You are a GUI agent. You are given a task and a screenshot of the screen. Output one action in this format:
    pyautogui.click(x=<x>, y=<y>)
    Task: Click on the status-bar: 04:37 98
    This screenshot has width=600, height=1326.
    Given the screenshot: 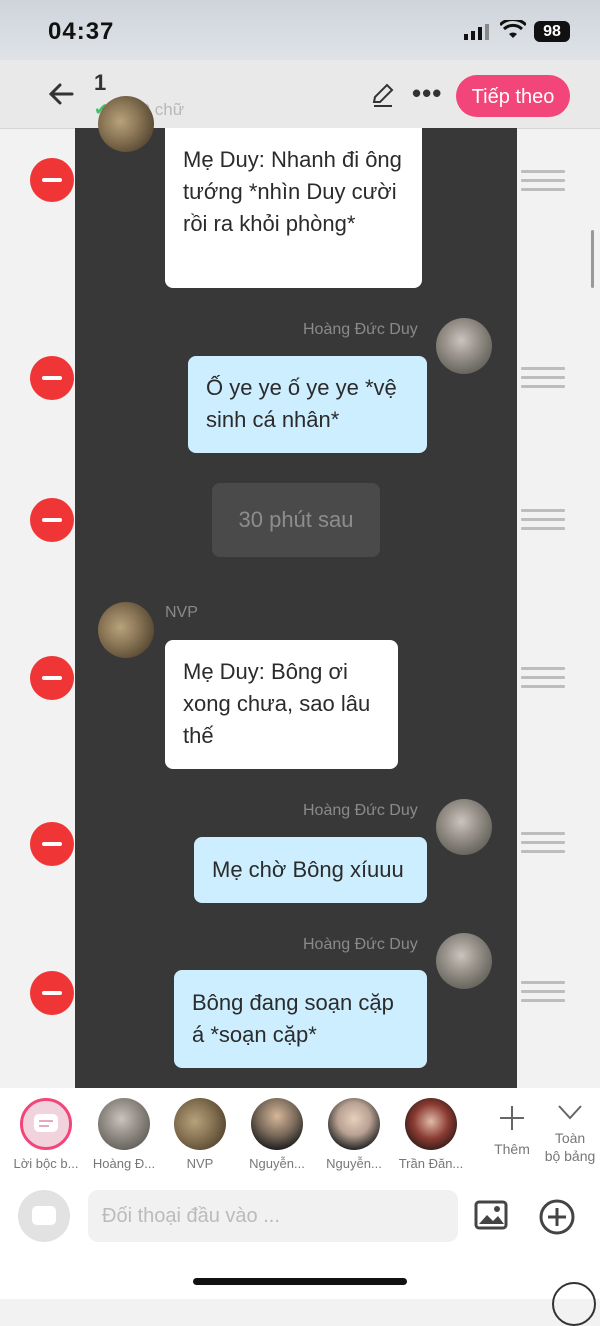 What is the action you would take?
    pyautogui.click(x=300, y=30)
    